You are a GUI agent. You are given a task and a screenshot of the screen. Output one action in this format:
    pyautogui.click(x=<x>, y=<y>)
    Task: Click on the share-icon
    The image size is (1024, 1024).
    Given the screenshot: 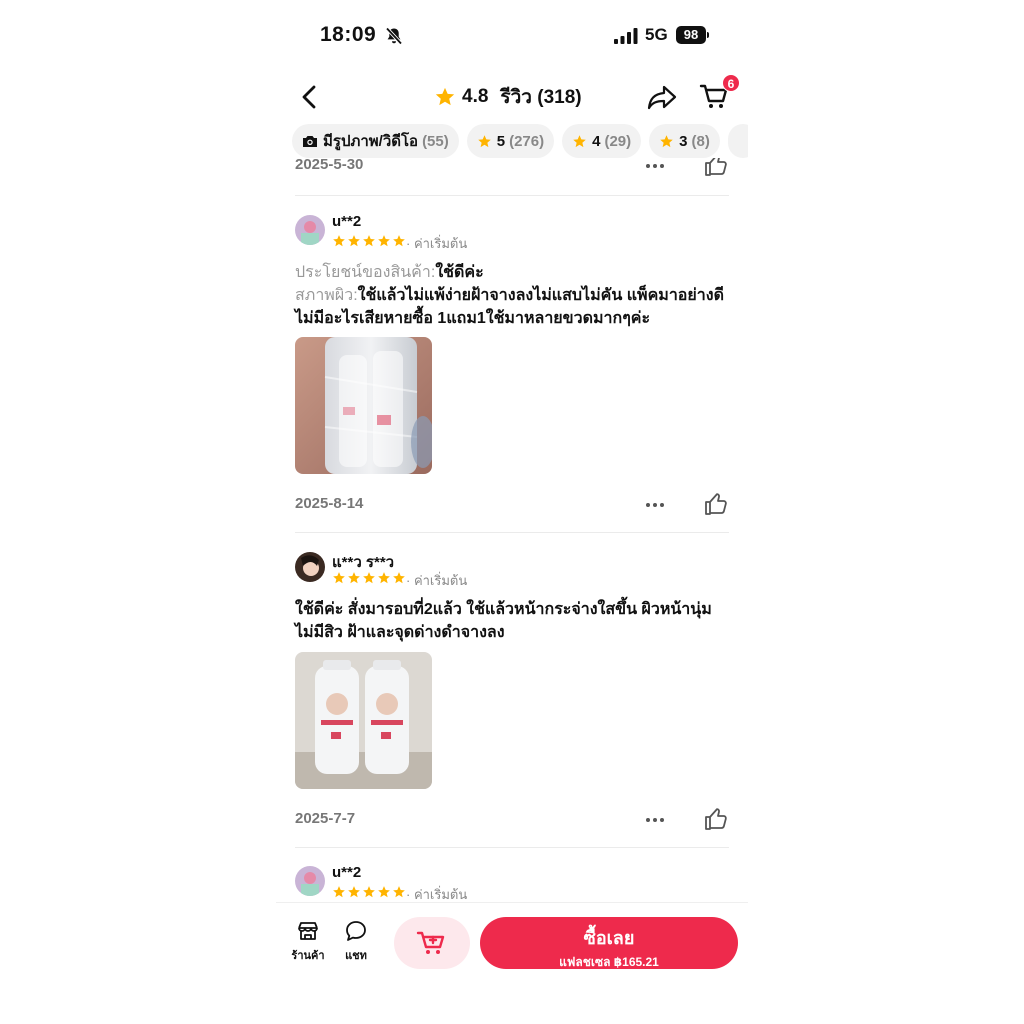 What is the action you would take?
    pyautogui.click(x=662, y=97)
    